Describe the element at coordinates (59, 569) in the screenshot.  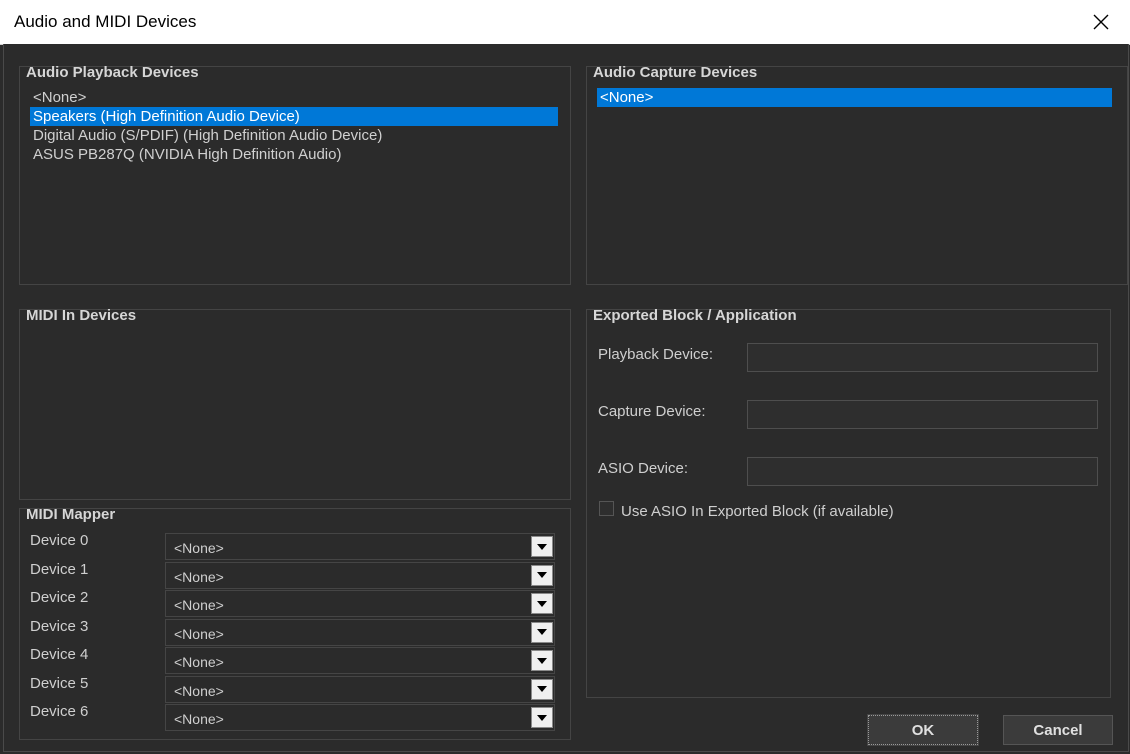
I see `midi-device-label: Device 1` at that location.